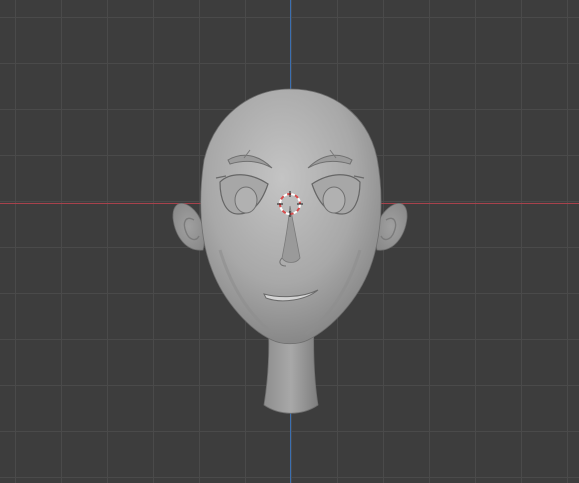  I want to click on left-ear, so click(188, 226).